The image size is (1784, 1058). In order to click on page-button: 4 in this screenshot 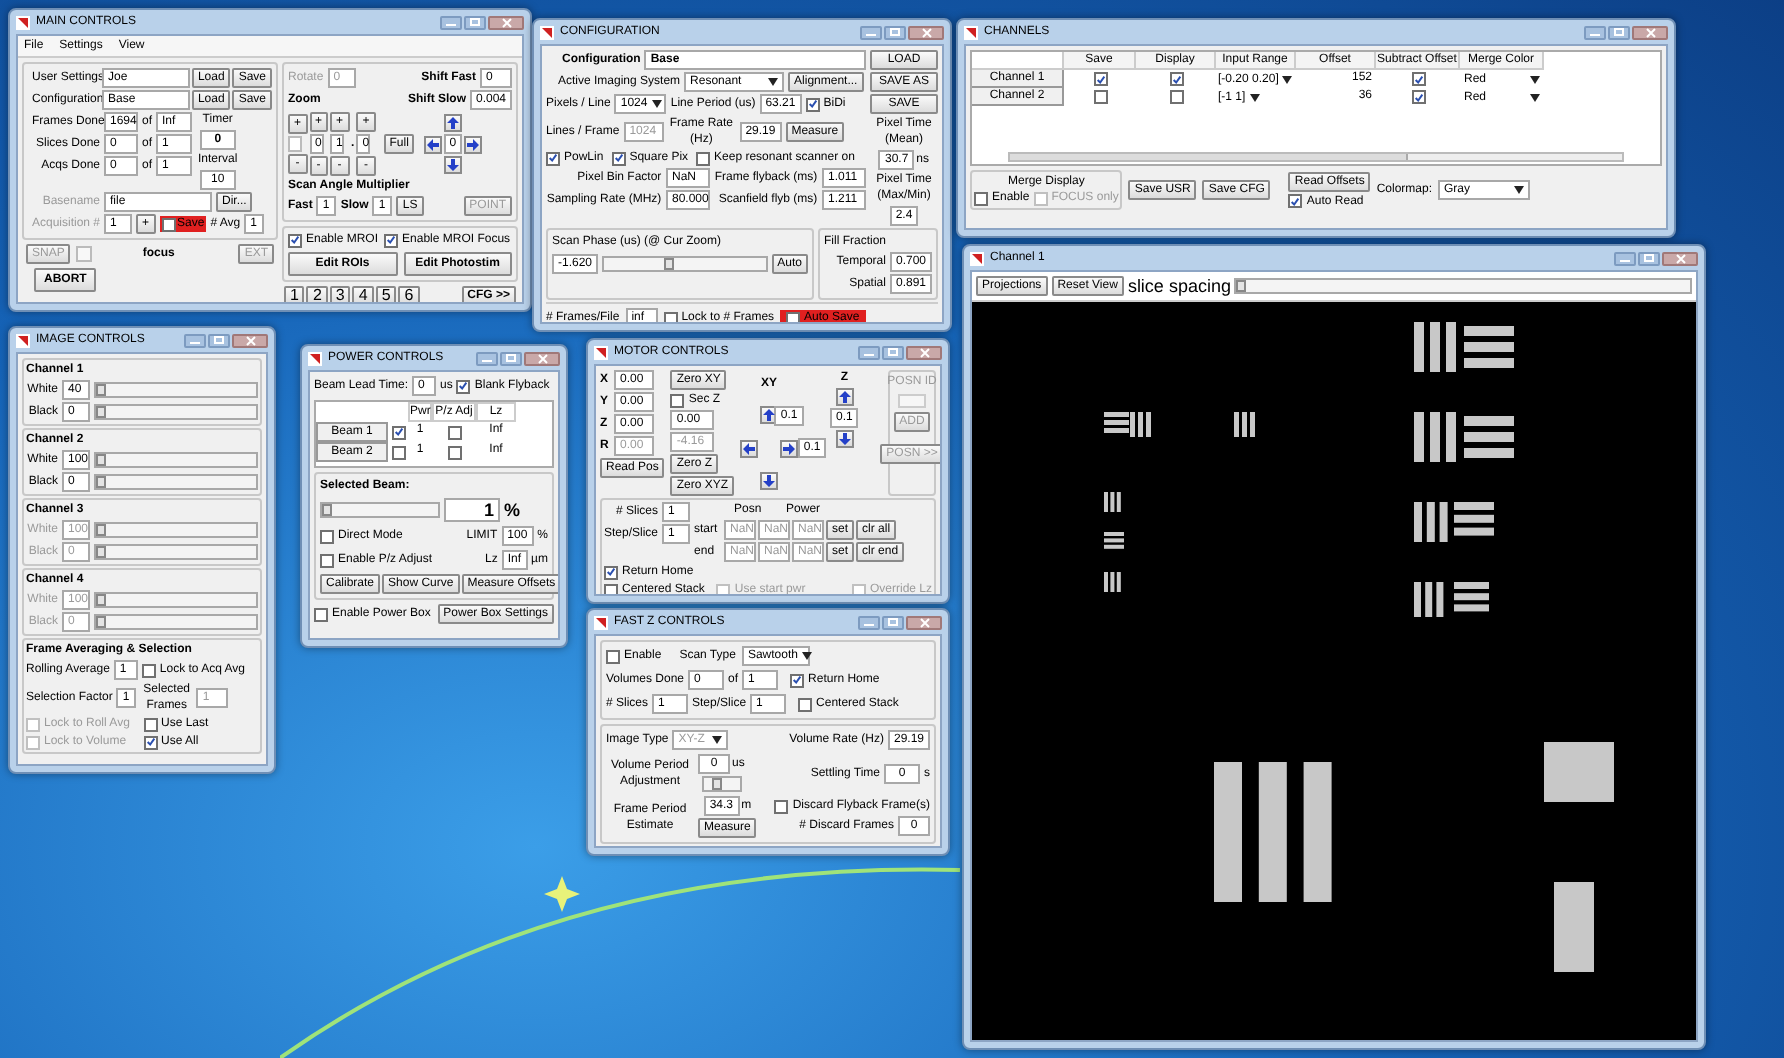, I will do `click(363, 294)`.